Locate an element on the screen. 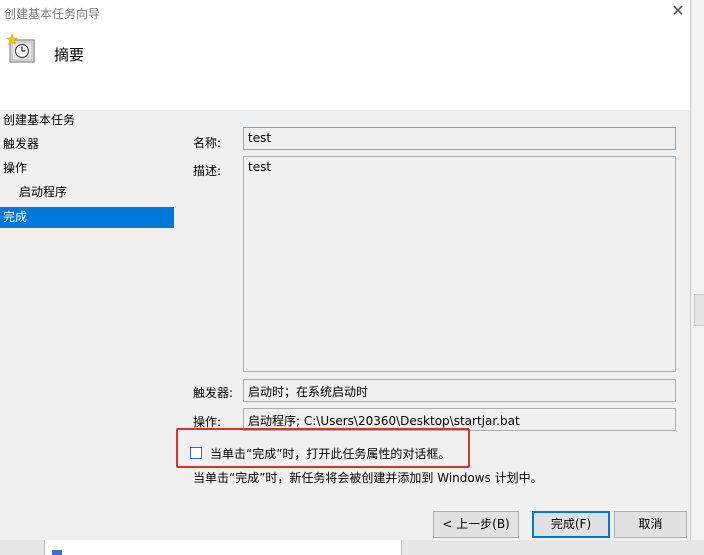 The height and width of the screenshot is (555, 704). nav-item-label: 完成 is located at coordinates (15, 217).